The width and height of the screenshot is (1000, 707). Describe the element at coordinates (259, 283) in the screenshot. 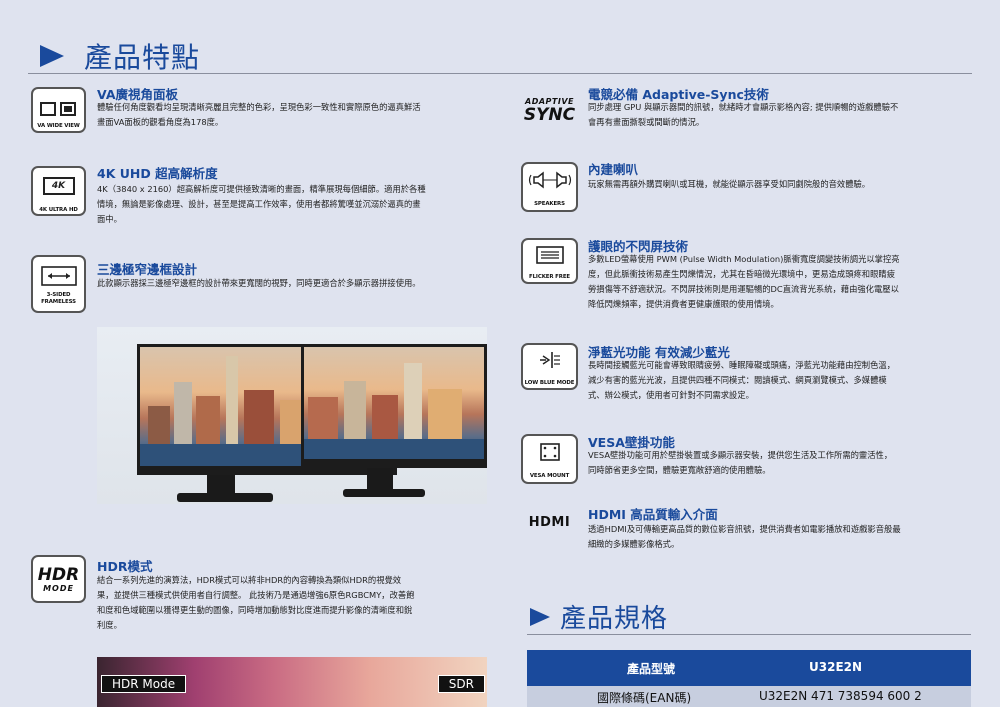

I see `desc-line: 此款顯示器採三邊極窄邊框的設計帶來更寬闊的視野，同時更適合於多顯示器拼接使用。` at that location.